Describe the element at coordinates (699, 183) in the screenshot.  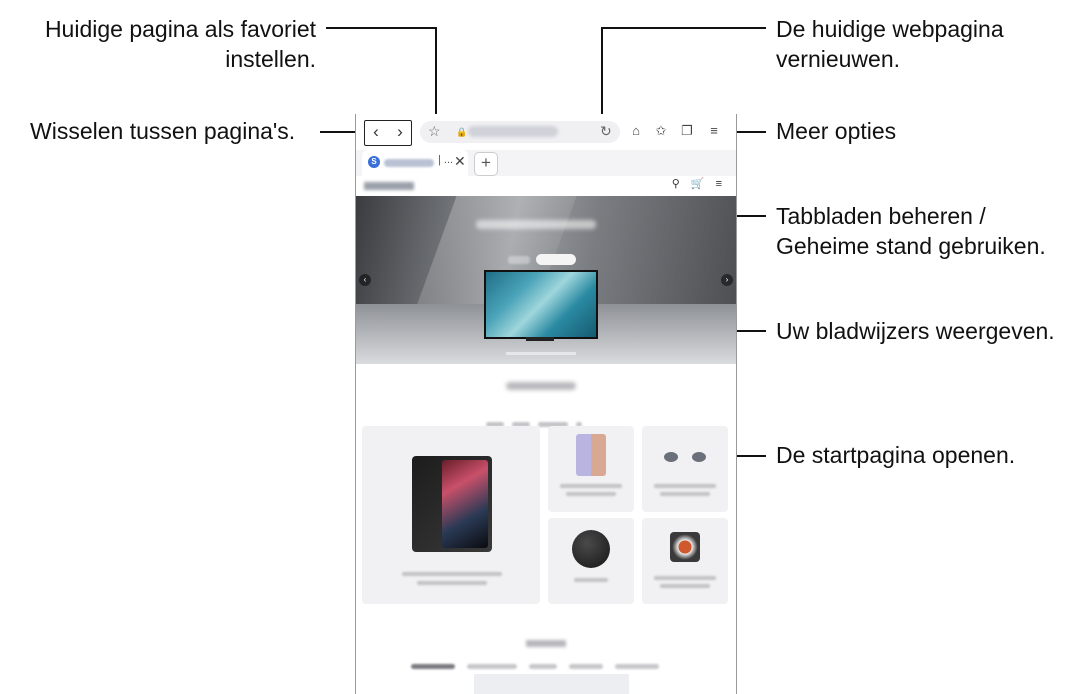
I see `site-header-icons: ⚲ 🛒 ≡` at that location.